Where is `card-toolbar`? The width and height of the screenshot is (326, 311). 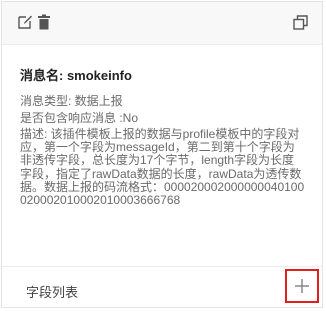
card-toolbar is located at coordinates (162, 23).